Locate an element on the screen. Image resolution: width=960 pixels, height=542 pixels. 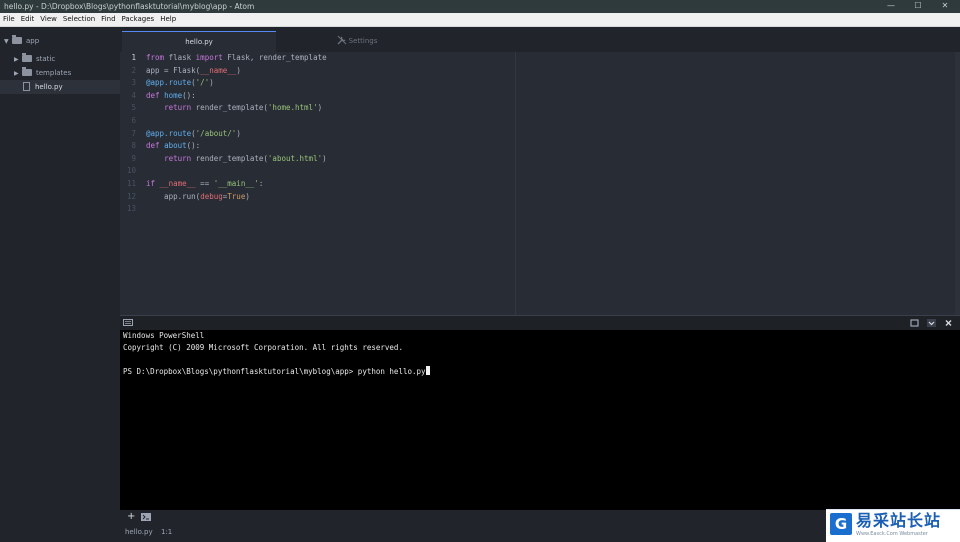
line-number: 2 is located at coordinates (133, 70).